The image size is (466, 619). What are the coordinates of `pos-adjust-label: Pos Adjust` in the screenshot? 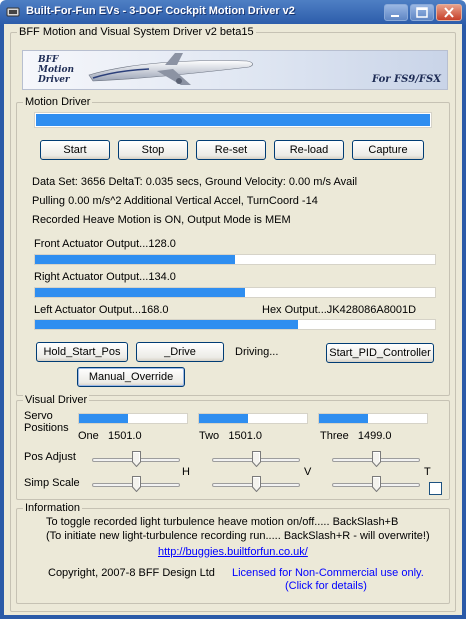 It's located at (50, 457).